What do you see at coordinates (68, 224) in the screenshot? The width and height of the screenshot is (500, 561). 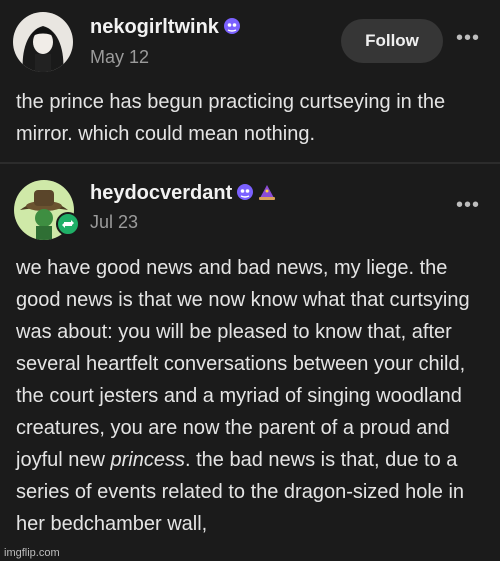 I see `reblog-icon` at bounding box center [68, 224].